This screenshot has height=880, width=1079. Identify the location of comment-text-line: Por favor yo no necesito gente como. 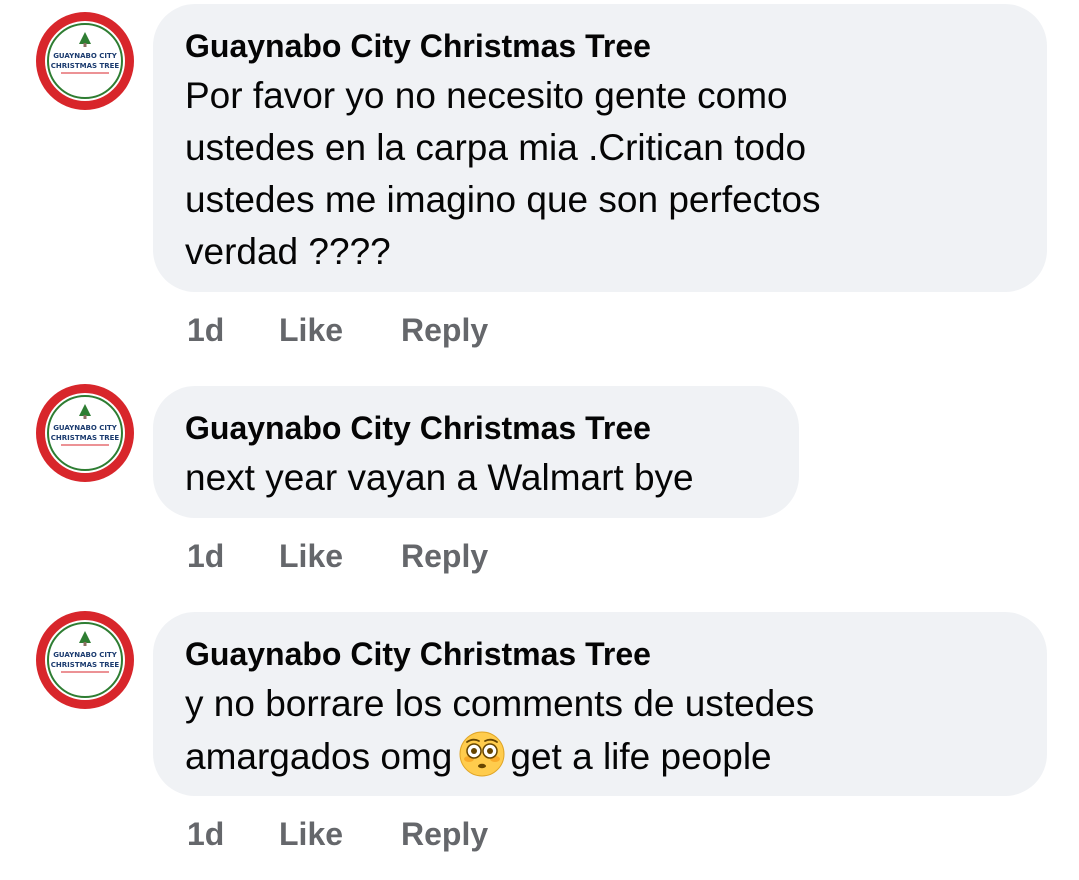
(486, 95).